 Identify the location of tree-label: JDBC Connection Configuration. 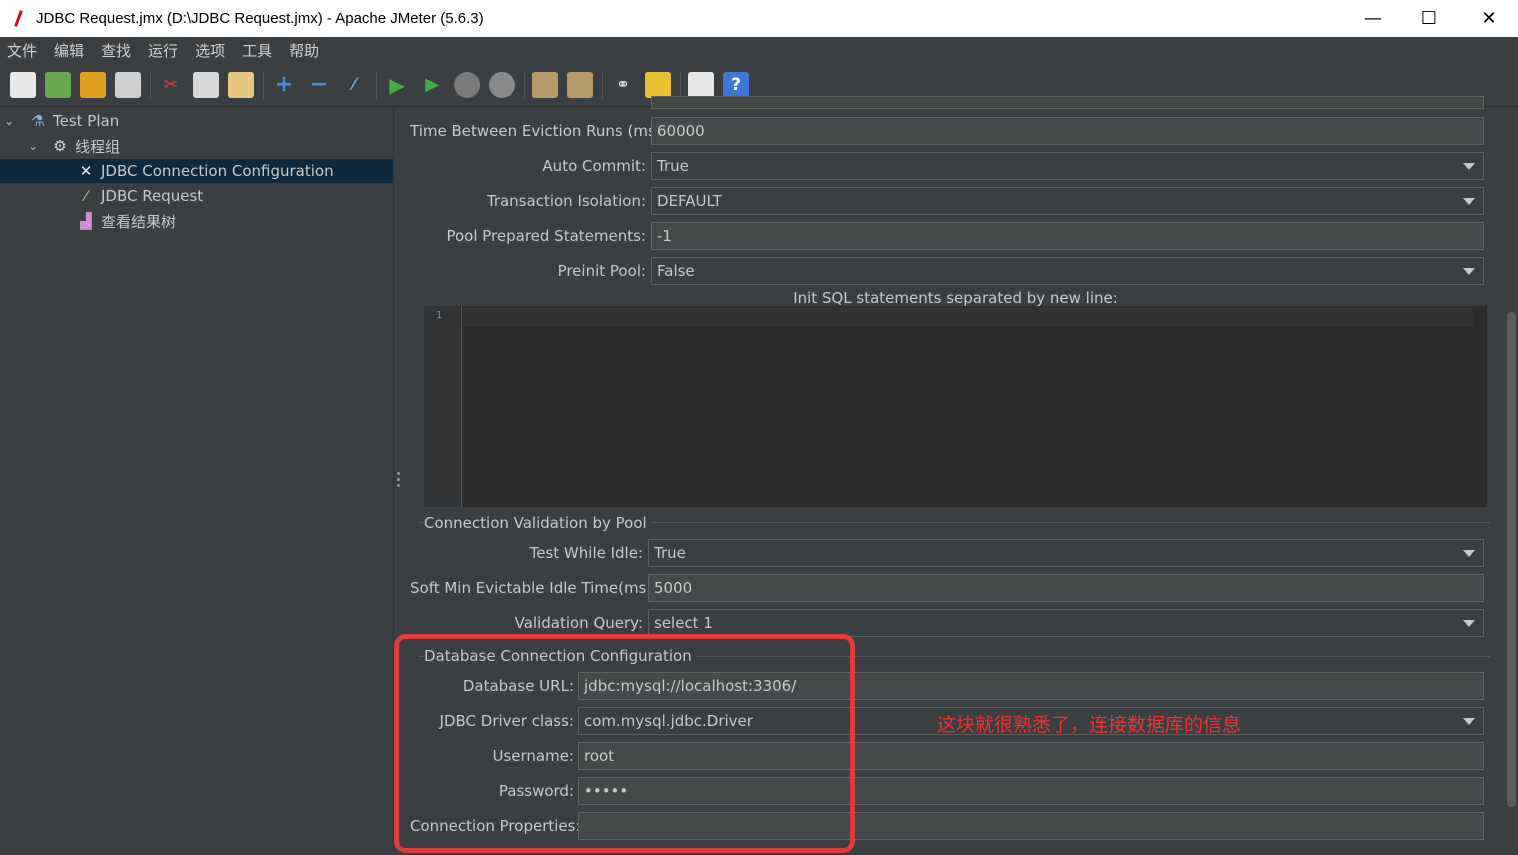
(217, 171).